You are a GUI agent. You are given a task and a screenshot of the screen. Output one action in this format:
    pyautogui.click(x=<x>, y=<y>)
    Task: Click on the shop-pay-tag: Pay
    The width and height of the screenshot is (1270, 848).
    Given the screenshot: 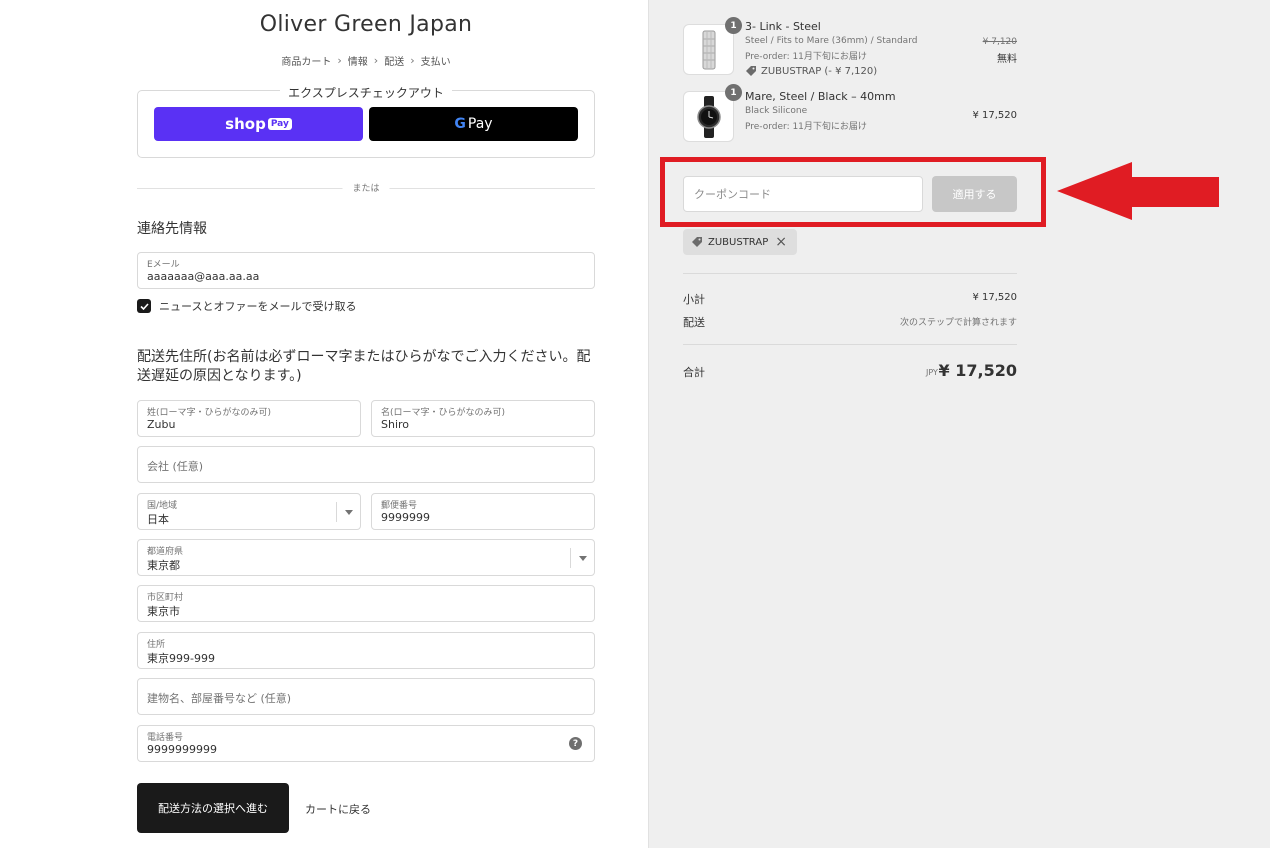 What is the action you would take?
    pyautogui.click(x=279, y=124)
    